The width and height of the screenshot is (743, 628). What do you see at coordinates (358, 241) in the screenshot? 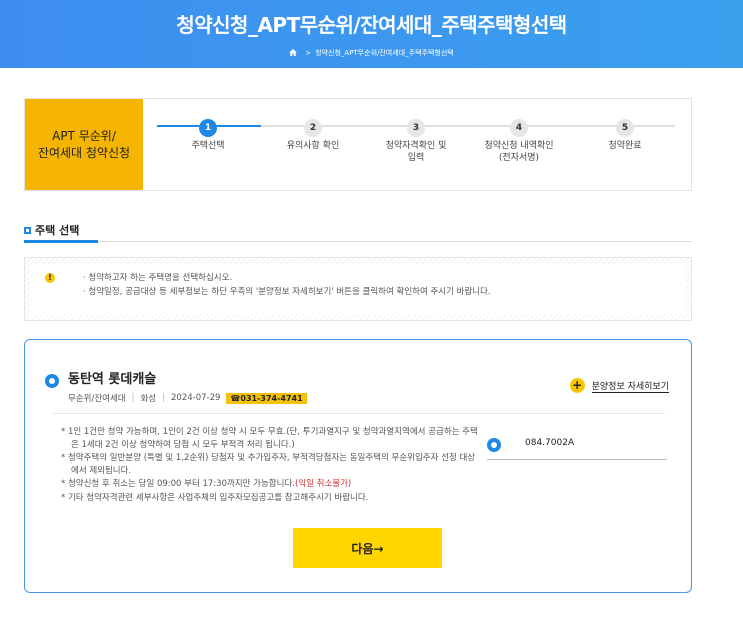
I see `section-divider` at bounding box center [358, 241].